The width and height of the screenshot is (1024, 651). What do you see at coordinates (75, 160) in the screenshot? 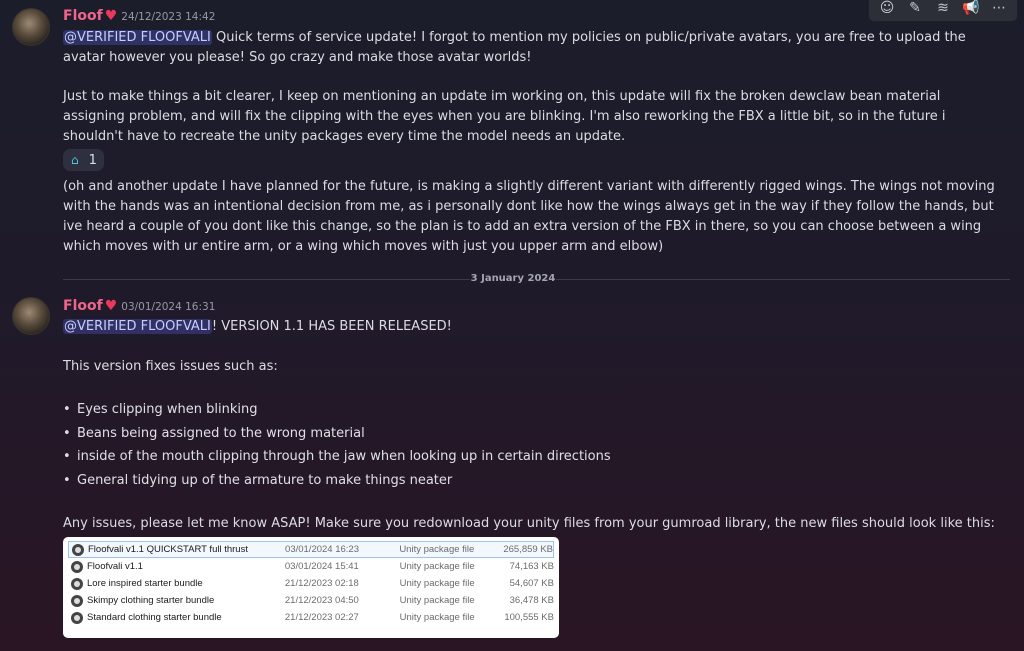
I see `house-emoji-icon: ⌂` at bounding box center [75, 160].